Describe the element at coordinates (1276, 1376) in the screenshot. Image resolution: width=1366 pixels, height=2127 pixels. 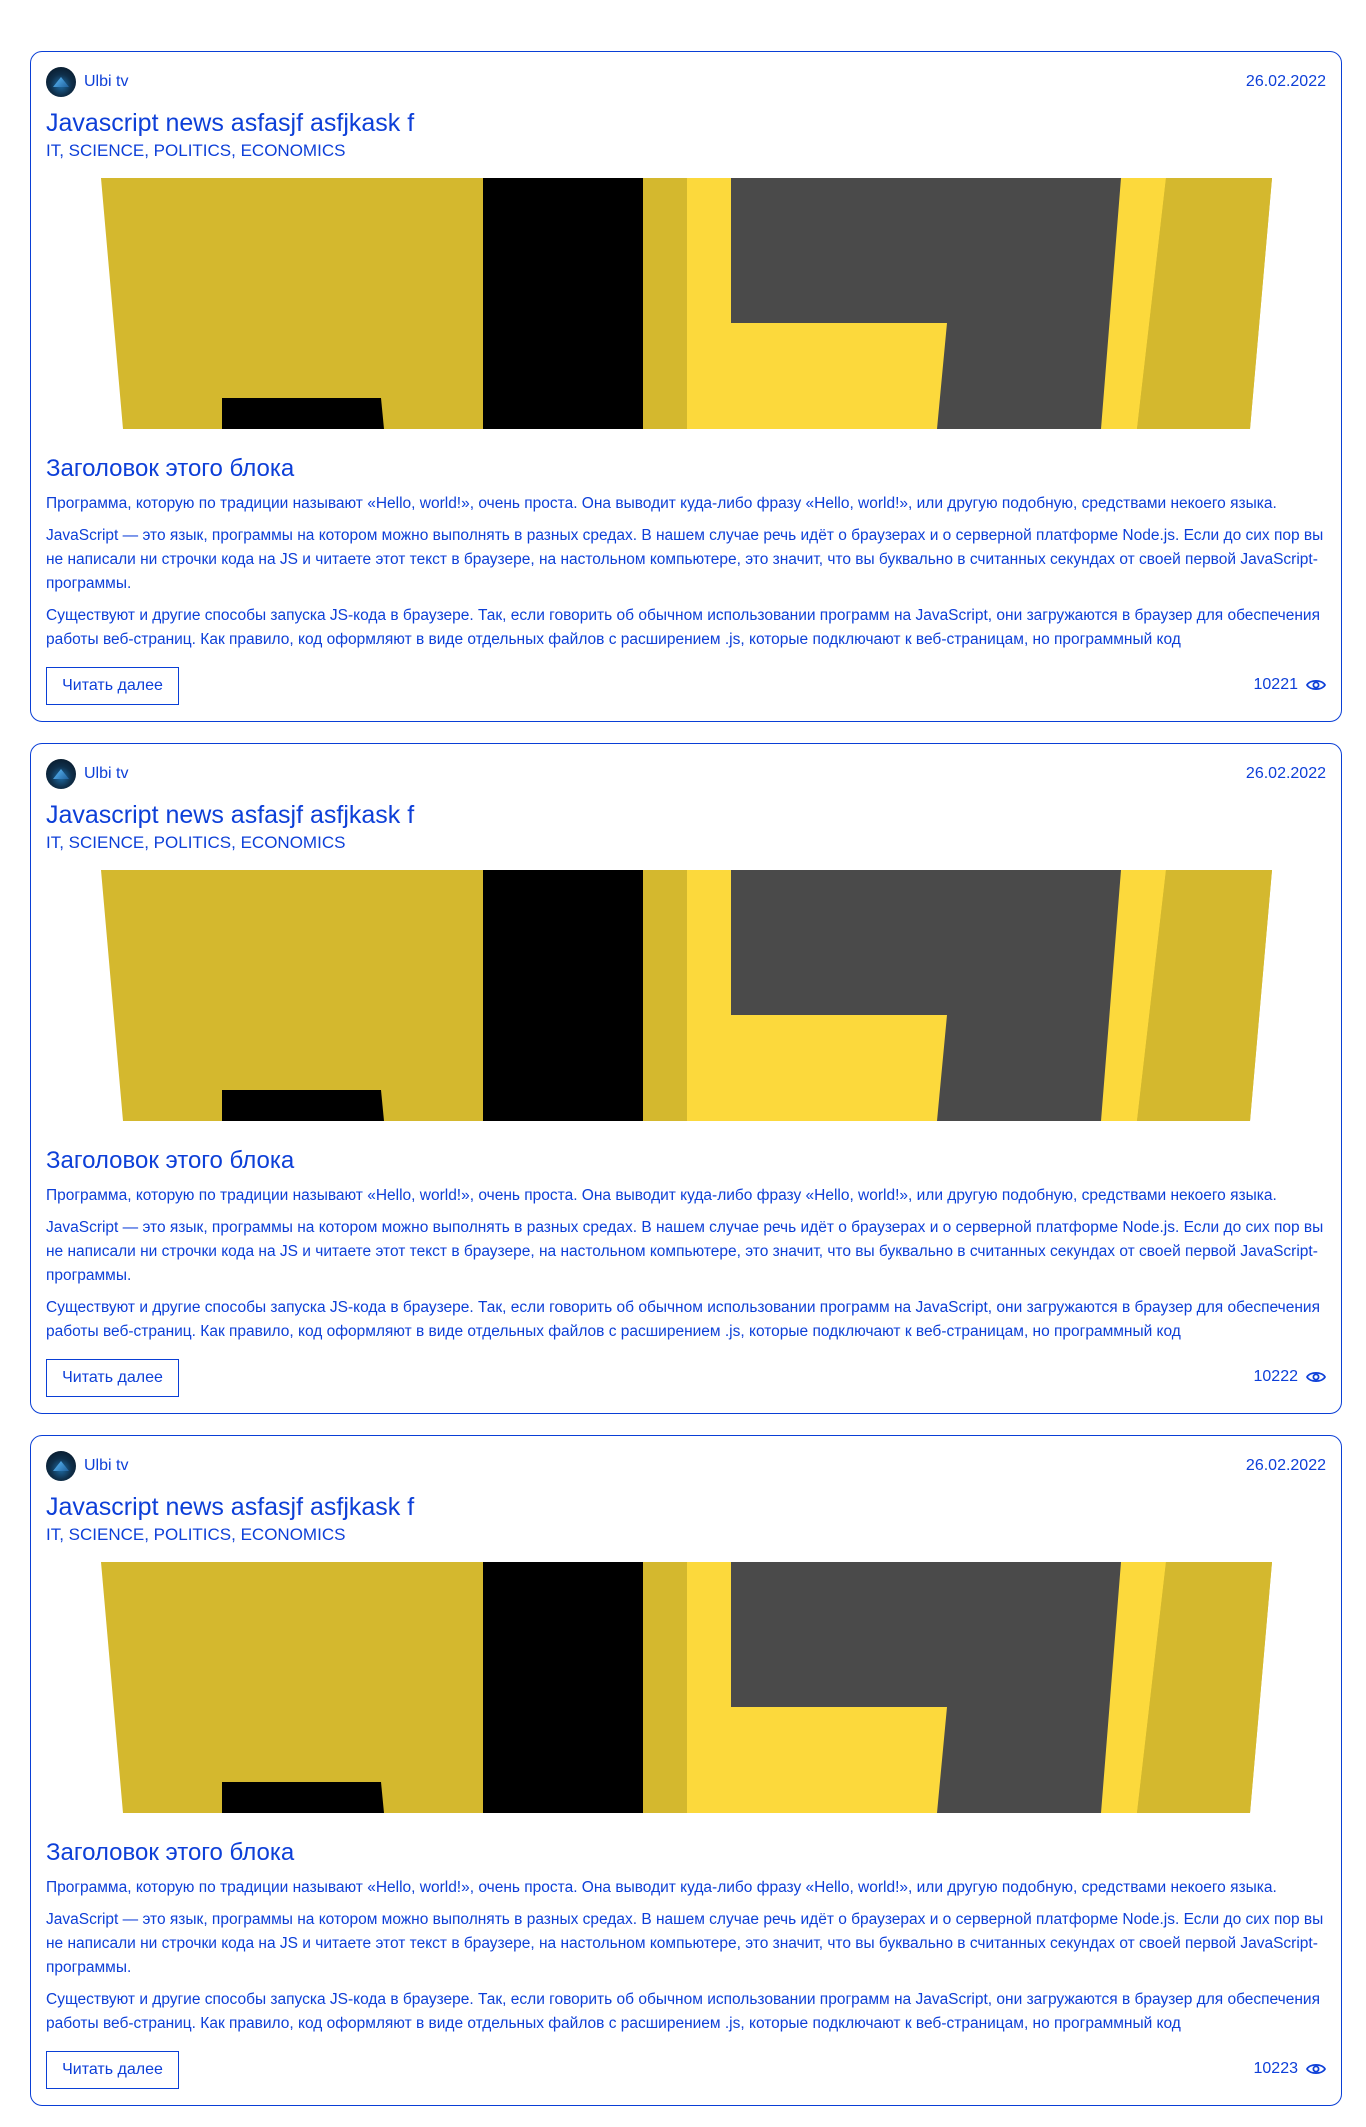
I see `views-count: 10222` at that location.